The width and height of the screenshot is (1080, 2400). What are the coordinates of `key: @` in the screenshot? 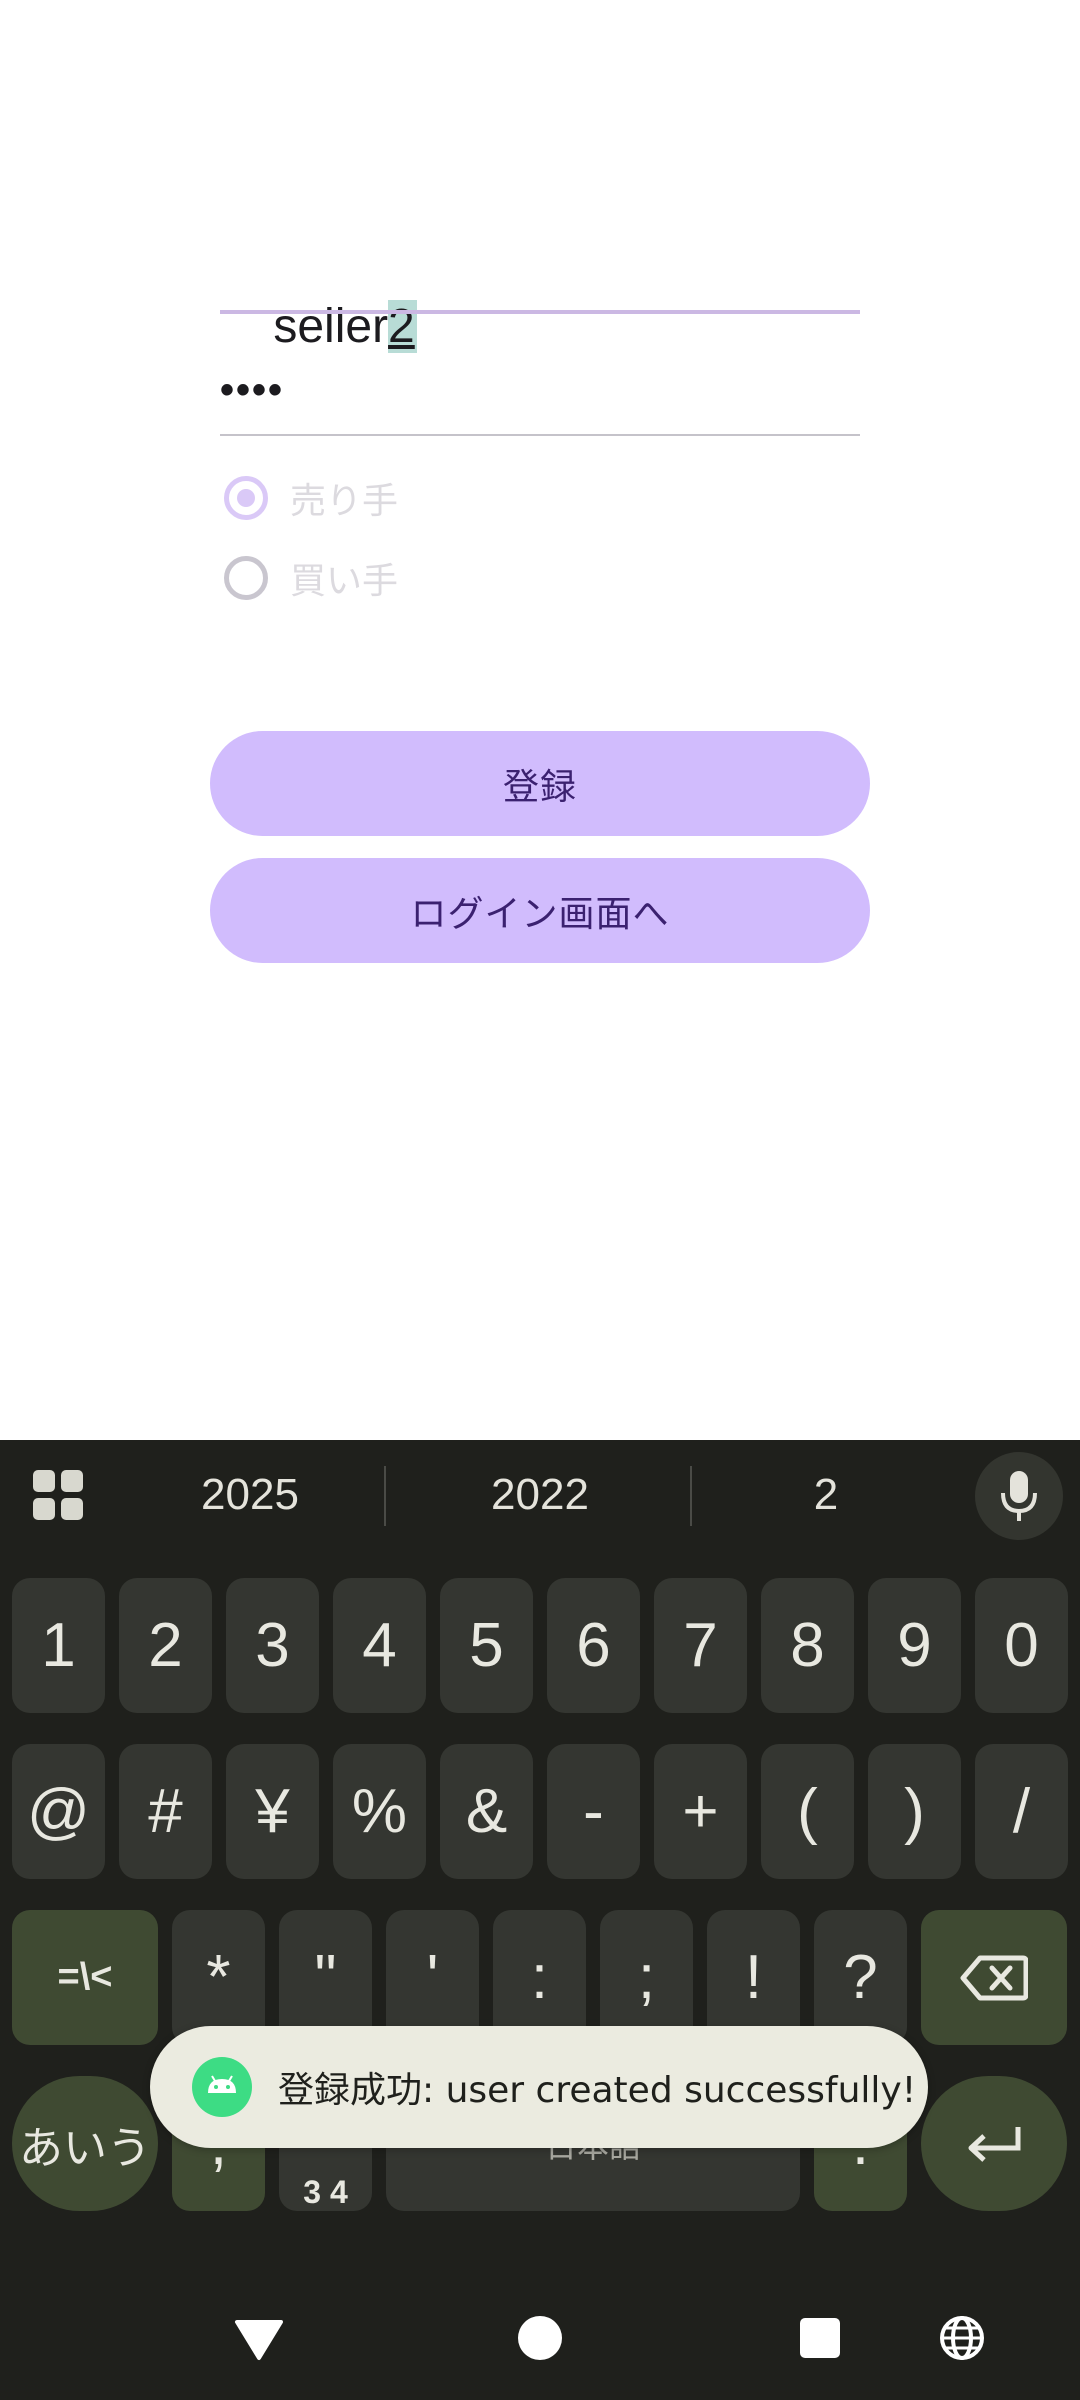 It's located at (58, 1811).